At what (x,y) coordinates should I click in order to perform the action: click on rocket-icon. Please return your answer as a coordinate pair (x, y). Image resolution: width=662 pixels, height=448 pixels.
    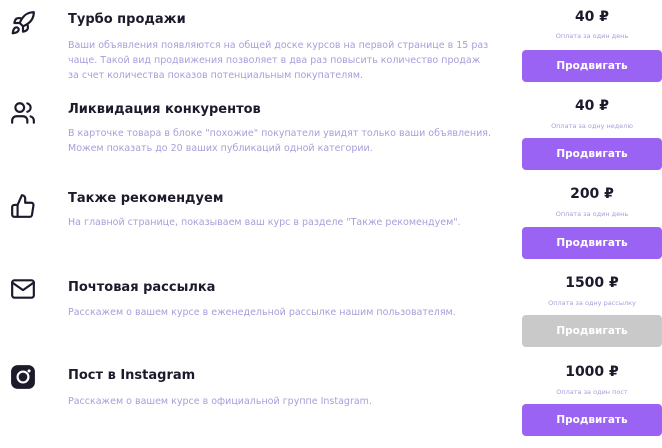
    Looking at the image, I should click on (23, 23).